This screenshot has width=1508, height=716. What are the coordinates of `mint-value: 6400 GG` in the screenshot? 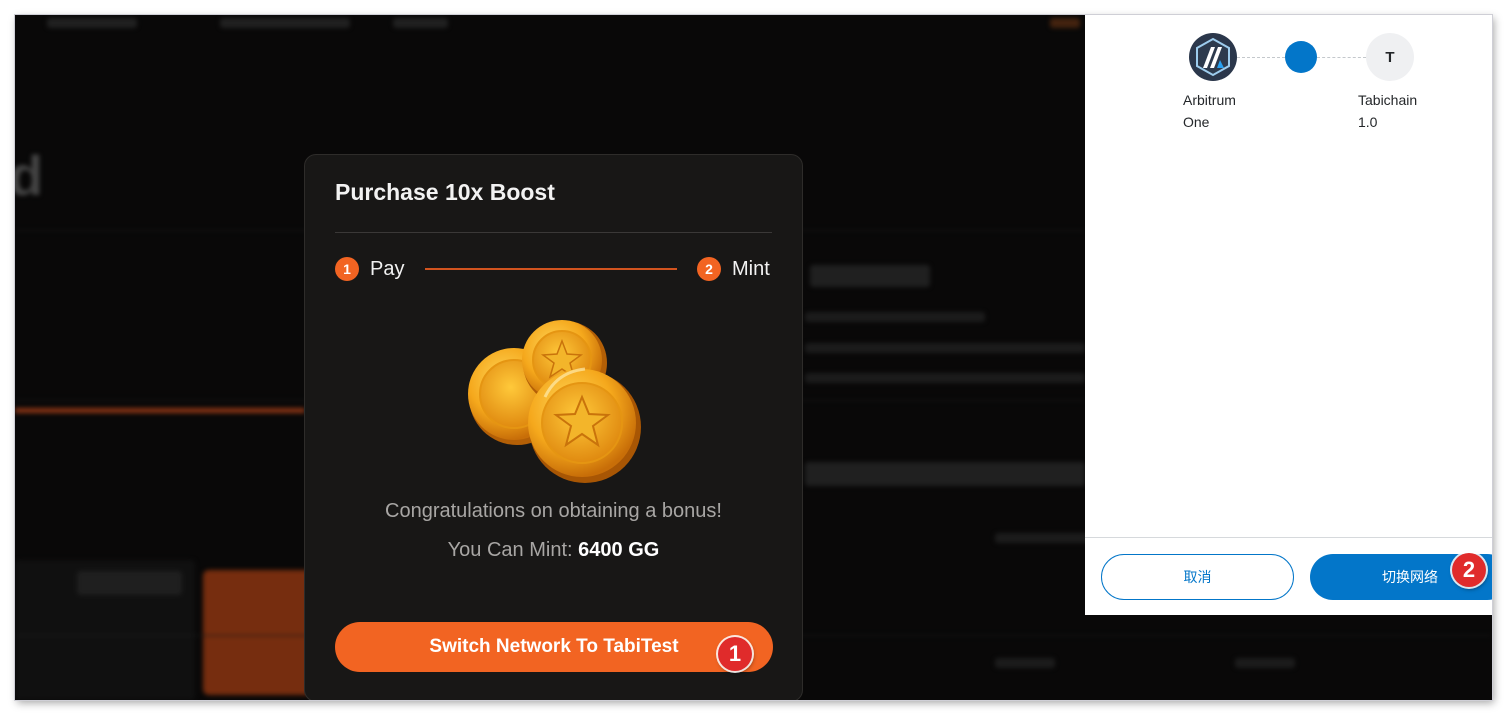 It's located at (619, 550).